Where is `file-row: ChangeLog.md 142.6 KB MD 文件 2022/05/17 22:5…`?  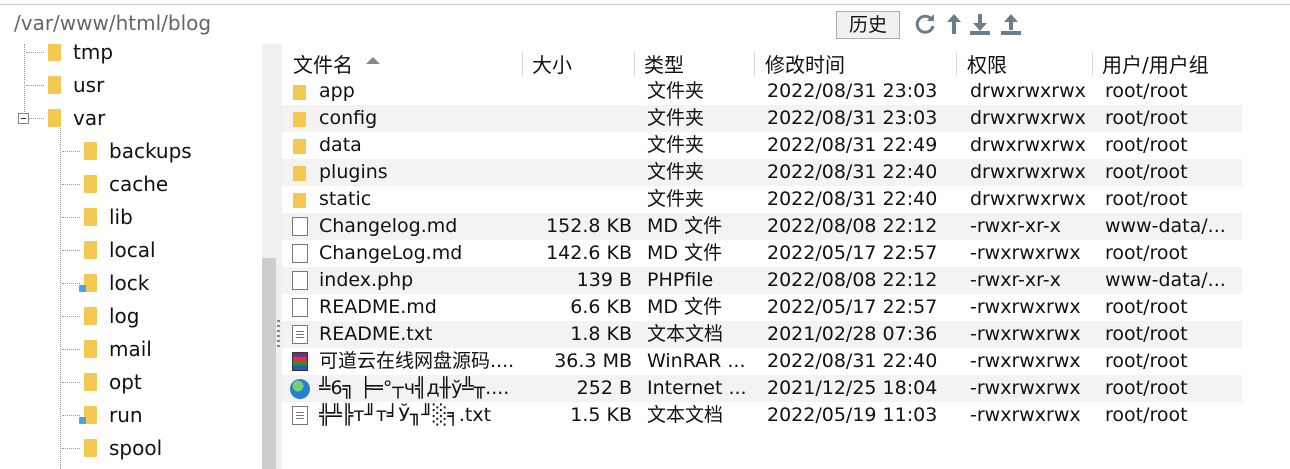 file-row: ChangeLog.md 142.6 KB MD 文件 2022/05/17 22:5… is located at coordinates (762, 253).